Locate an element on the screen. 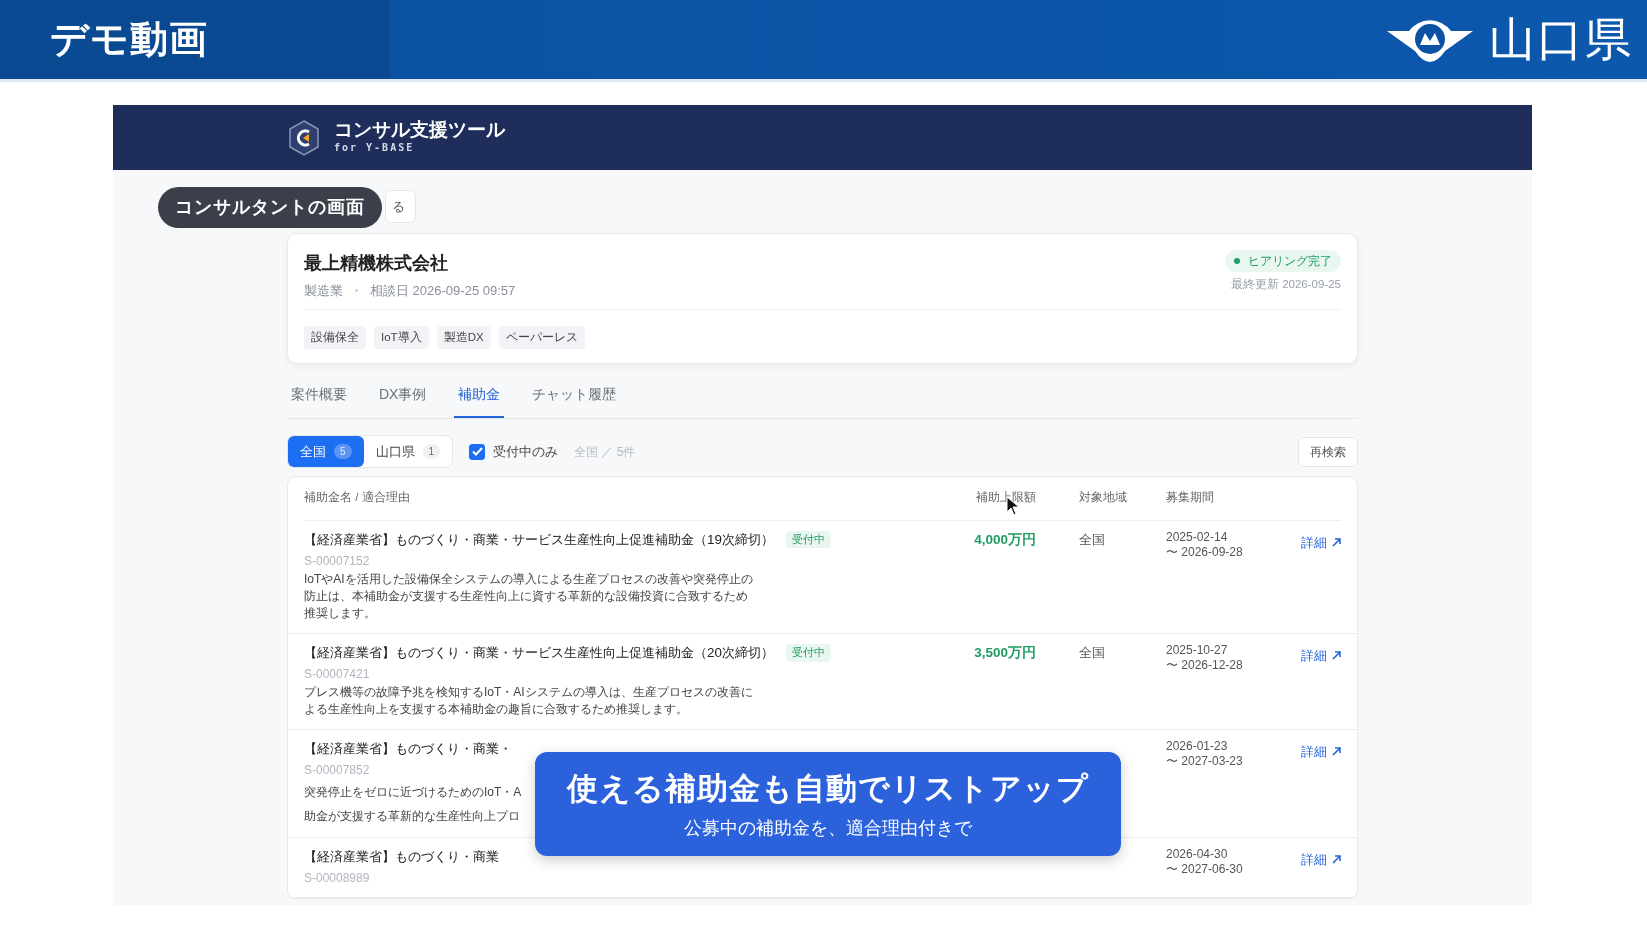 The image size is (1647, 927). subsidy-title: 【経済産業省】ものづくり・商業・ is located at coordinates (408, 748).